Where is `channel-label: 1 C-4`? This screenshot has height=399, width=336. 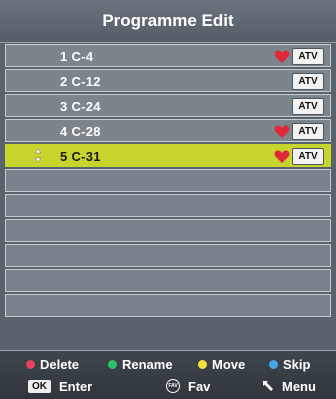
channel-label: 1 C-4 is located at coordinates (77, 56).